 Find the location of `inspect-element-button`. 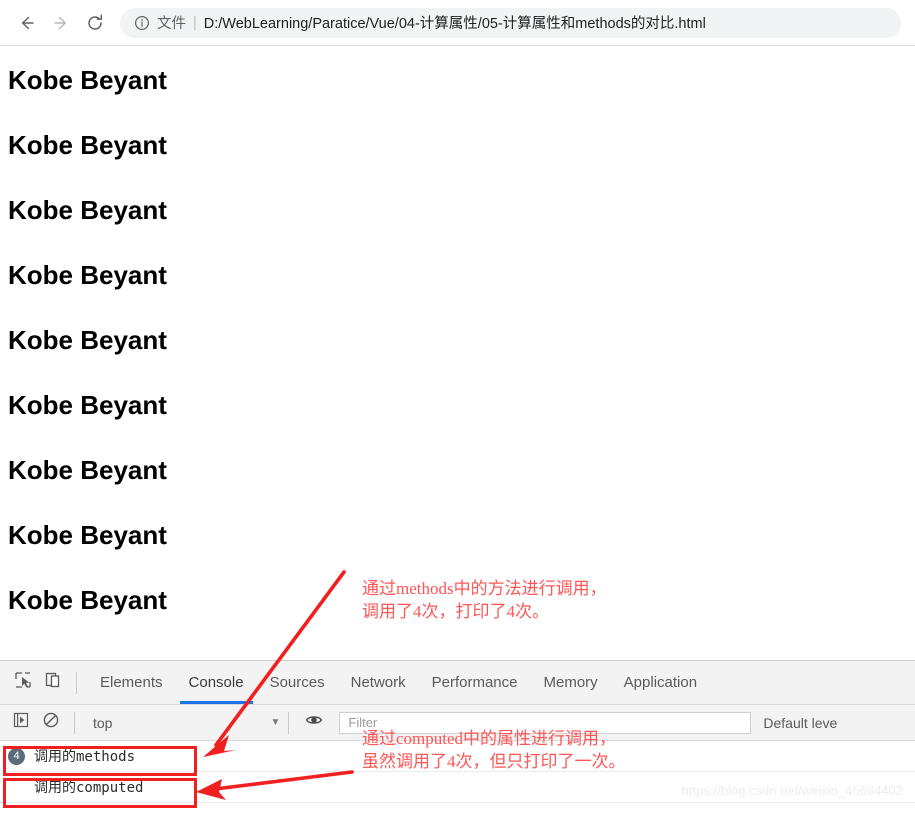

inspect-element-button is located at coordinates (23, 683).